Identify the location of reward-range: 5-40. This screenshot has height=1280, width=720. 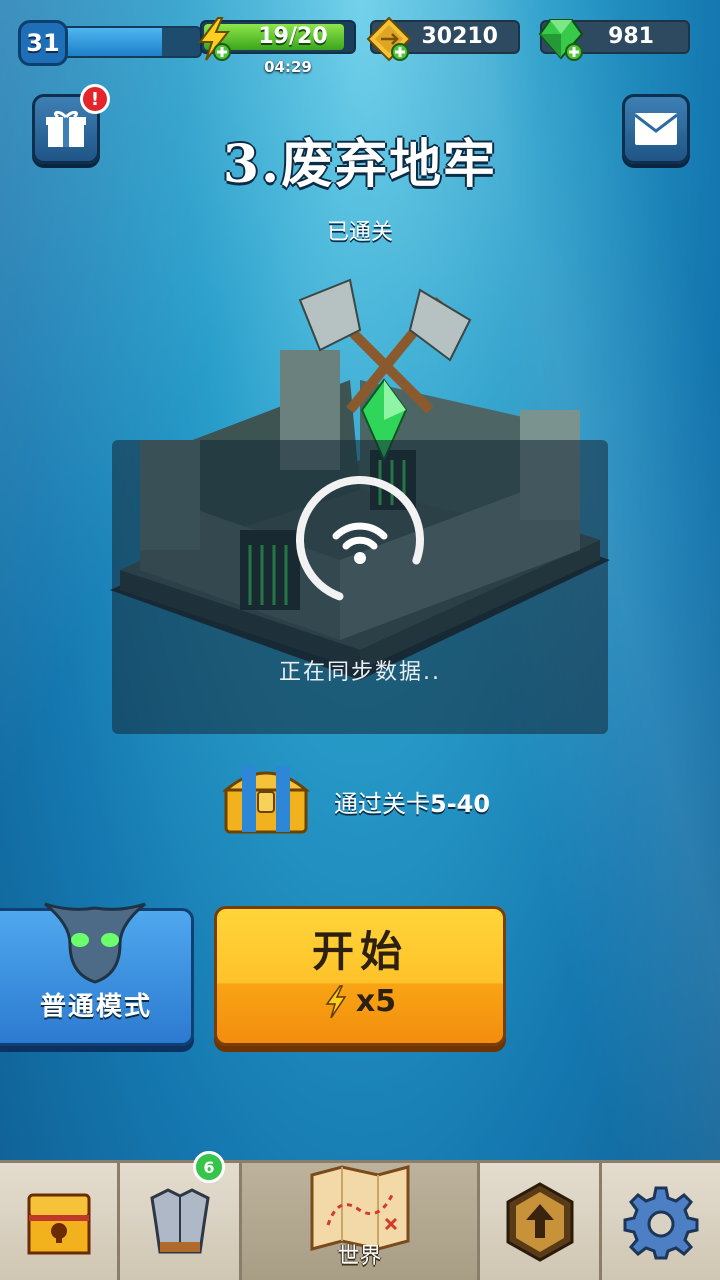
(460, 804).